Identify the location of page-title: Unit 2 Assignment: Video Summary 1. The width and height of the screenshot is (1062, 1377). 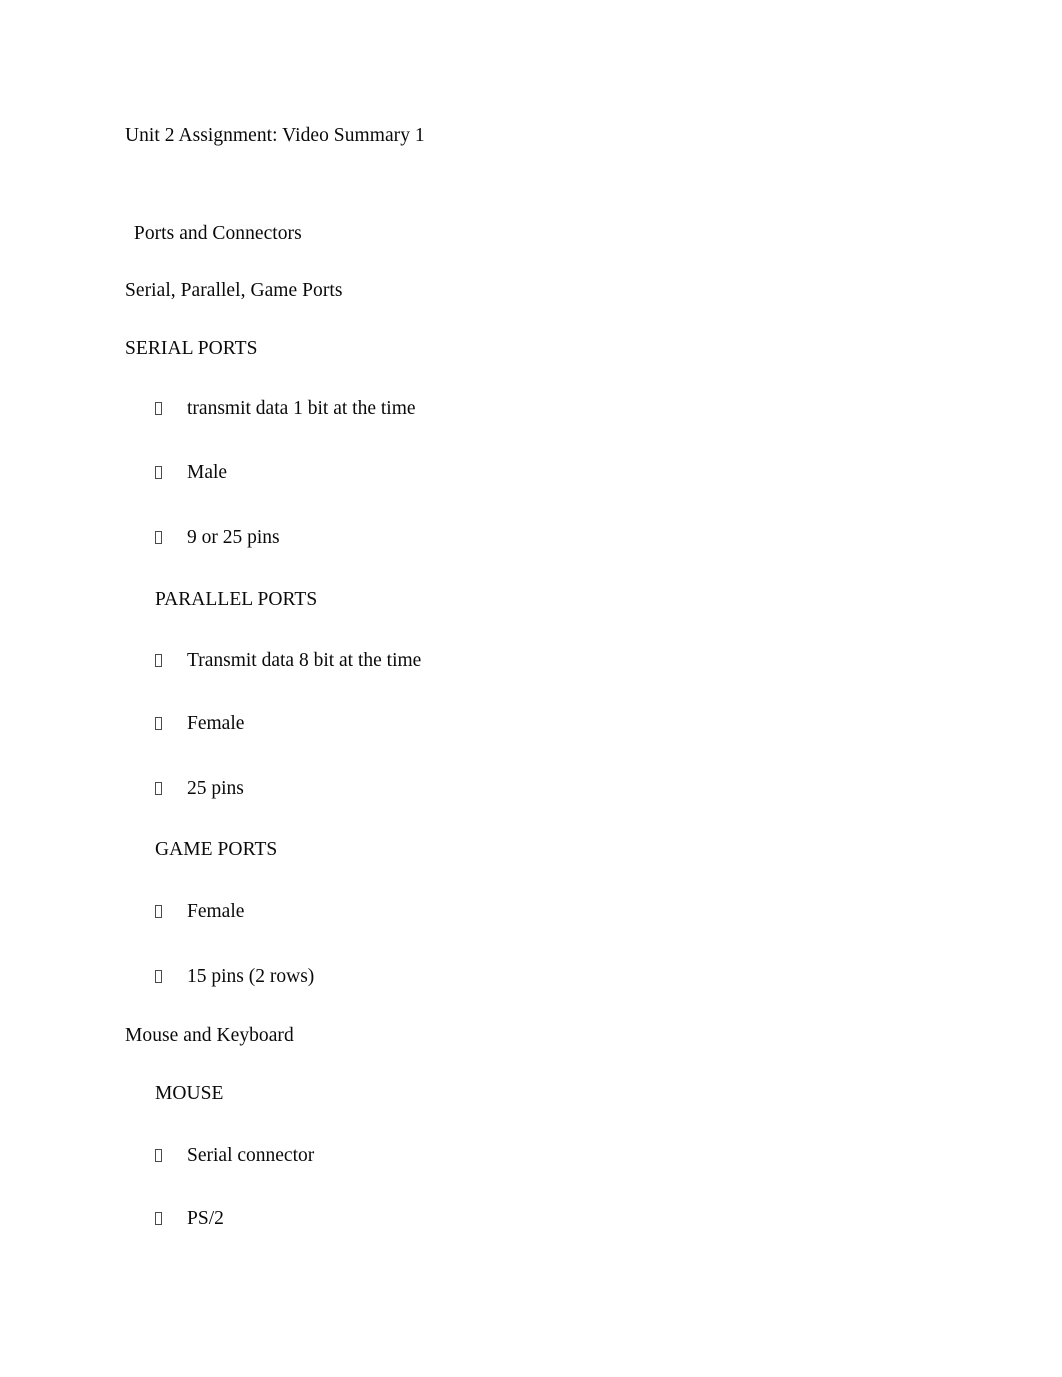
(275, 135).